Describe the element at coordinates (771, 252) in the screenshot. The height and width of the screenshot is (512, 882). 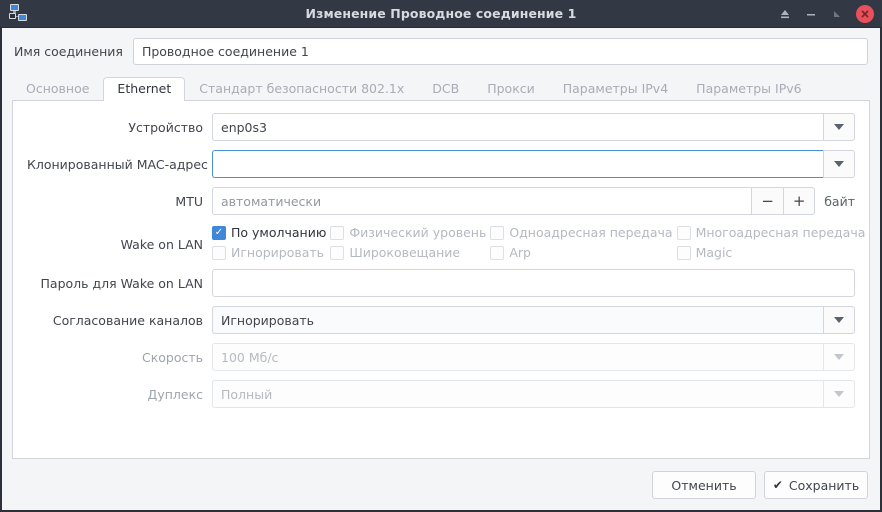
I see `wol-checkbox-magic: Magic` at that location.